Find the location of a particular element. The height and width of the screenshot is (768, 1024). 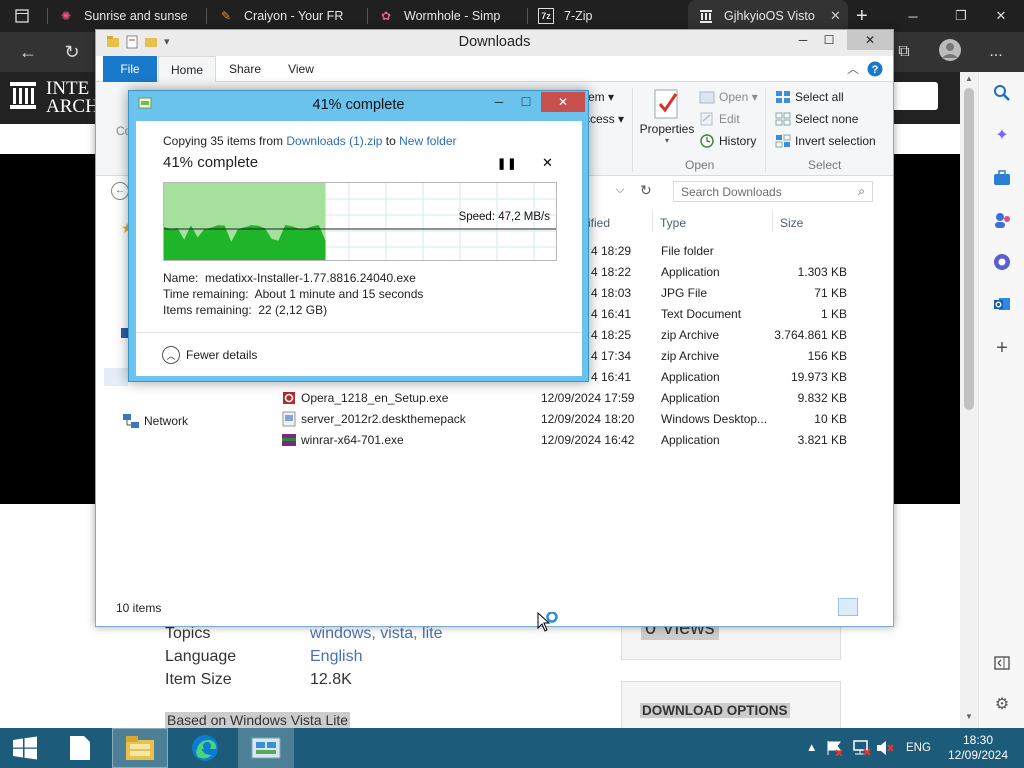

dialog-title-bar: 41% complete ─ ☐ ✕ is located at coordinates (358, 105).